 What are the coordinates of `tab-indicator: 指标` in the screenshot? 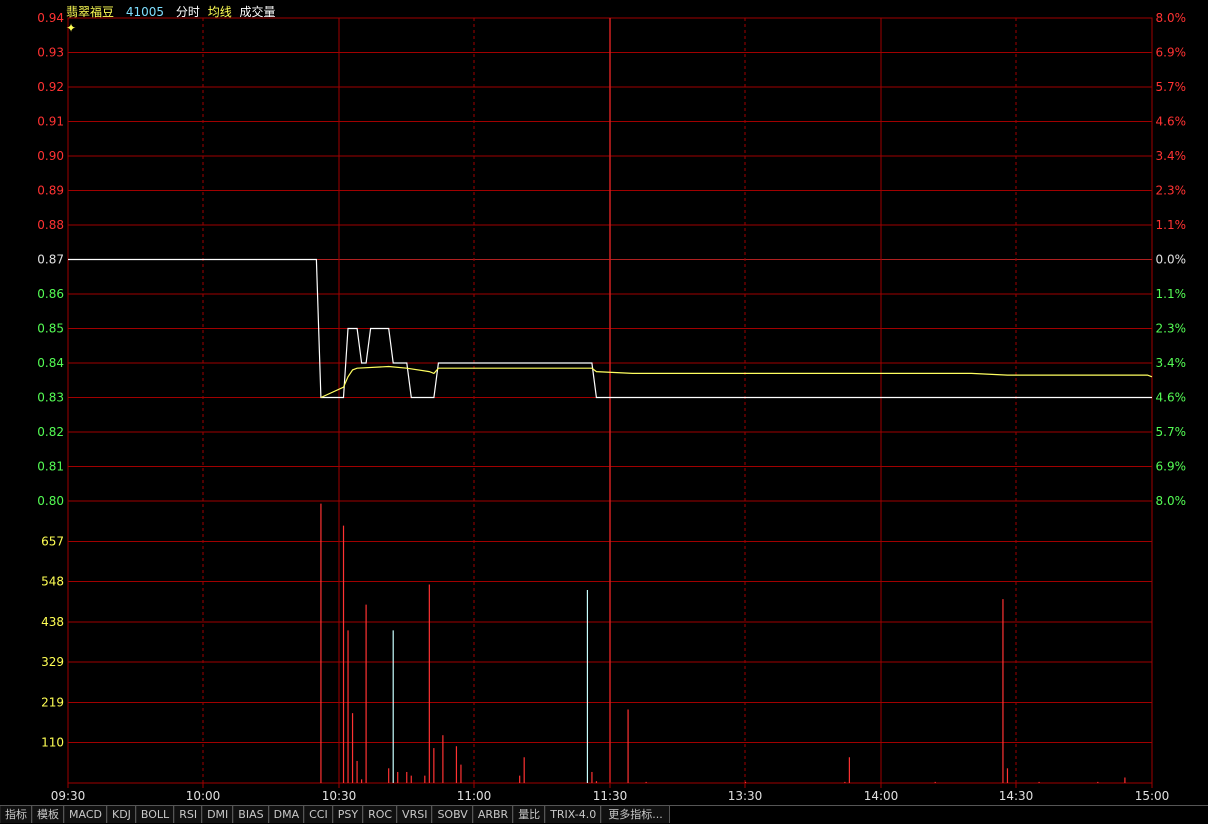 It's located at (16, 814).